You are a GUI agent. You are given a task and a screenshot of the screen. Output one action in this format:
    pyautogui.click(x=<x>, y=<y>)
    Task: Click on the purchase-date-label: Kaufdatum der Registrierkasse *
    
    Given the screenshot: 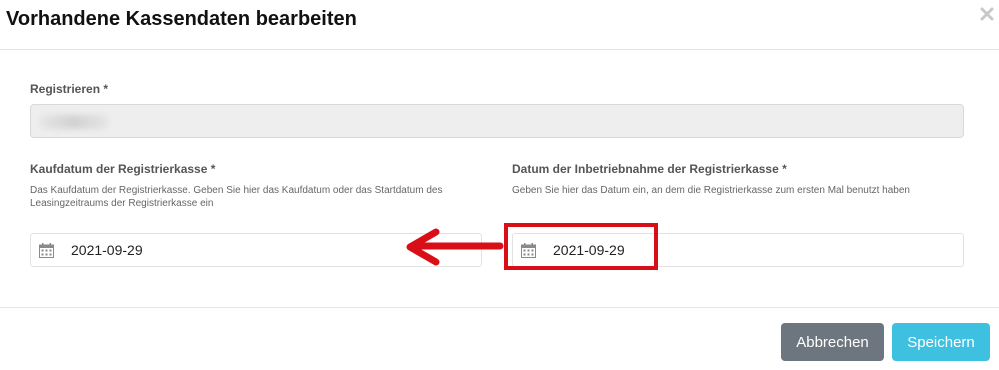 What is the action you would take?
    pyautogui.click(x=123, y=169)
    